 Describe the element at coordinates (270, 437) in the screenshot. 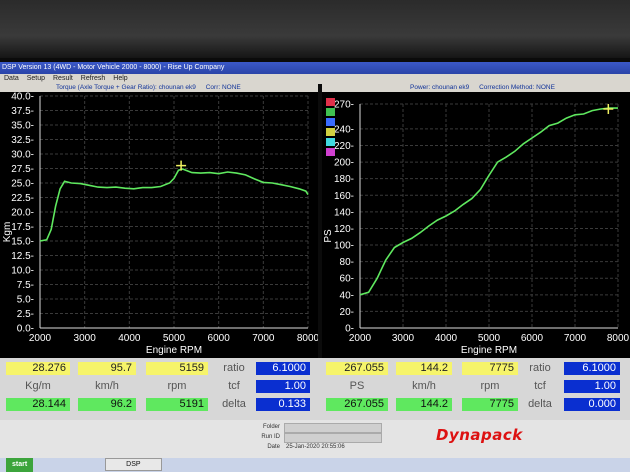

I see `run-id-label: Run ID` at that location.